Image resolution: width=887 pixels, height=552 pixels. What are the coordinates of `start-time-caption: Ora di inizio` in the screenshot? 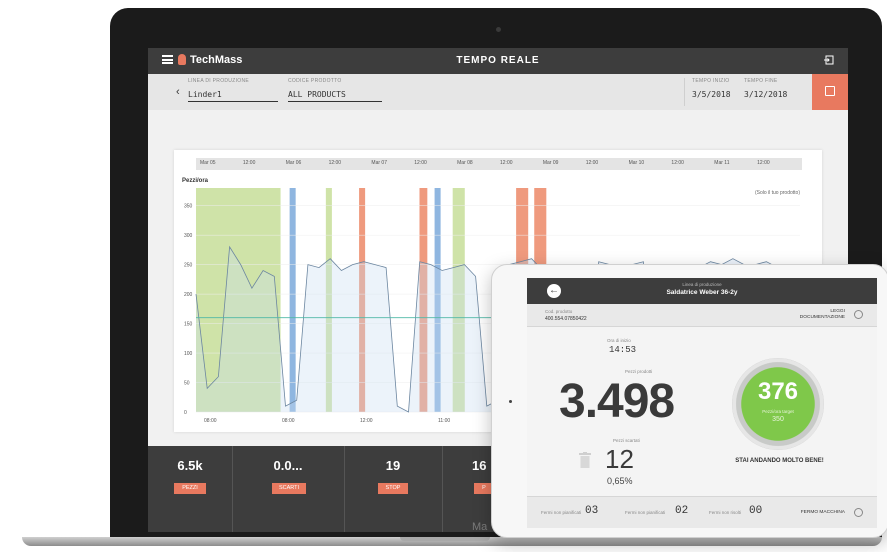 It's located at (619, 340).